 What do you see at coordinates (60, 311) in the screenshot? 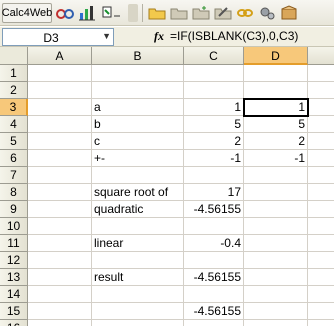
I see `cell-a15` at bounding box center [60, 311].